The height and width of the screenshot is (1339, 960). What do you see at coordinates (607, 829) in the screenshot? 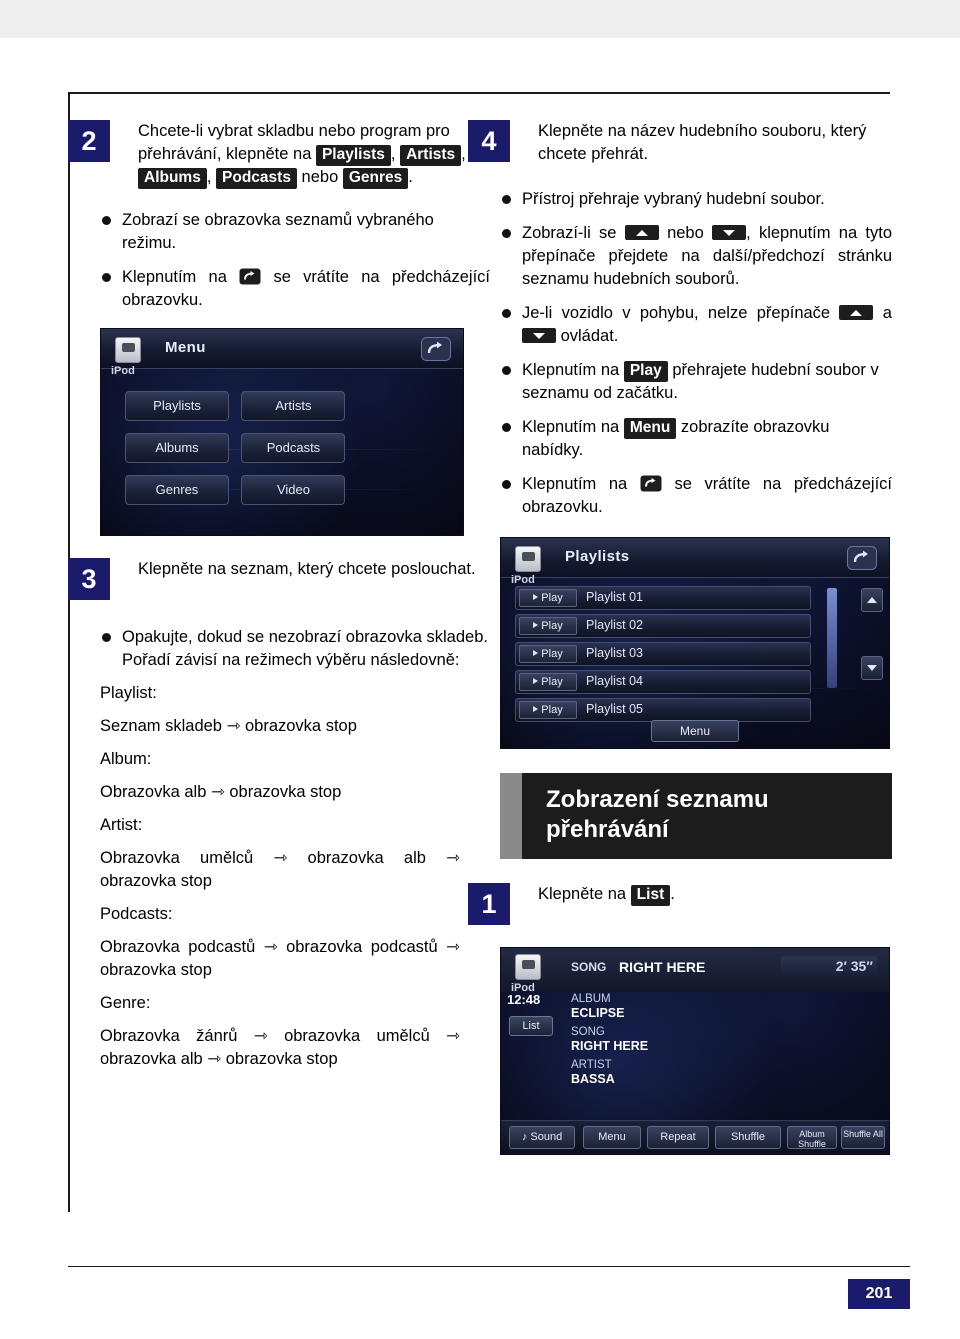
I see `banner-line-2: přehrávání` at bounding box center [607, 829].